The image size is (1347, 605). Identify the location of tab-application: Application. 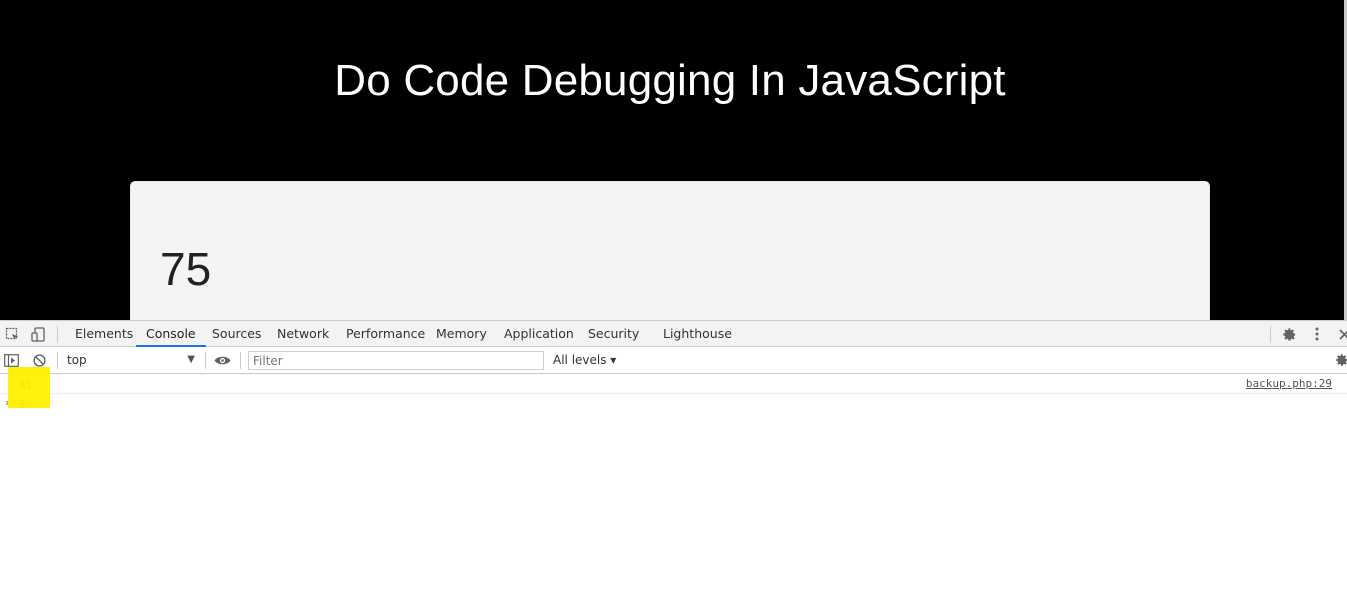
(539, 334).